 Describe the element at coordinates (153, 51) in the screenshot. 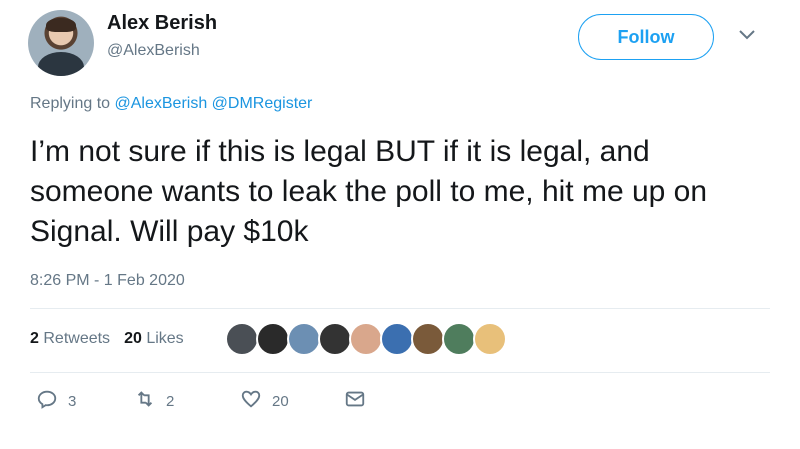

I see `user-handle: @AlexBerish` at that location.